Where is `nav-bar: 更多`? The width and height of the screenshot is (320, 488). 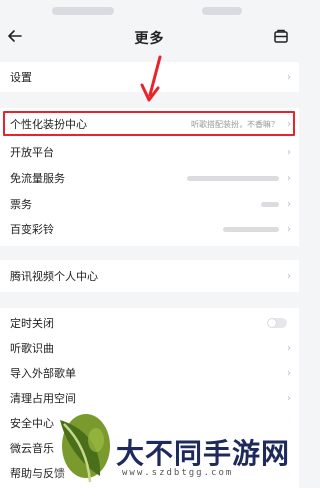
nav-bar: 更多 is located at coordinates (149, 39).